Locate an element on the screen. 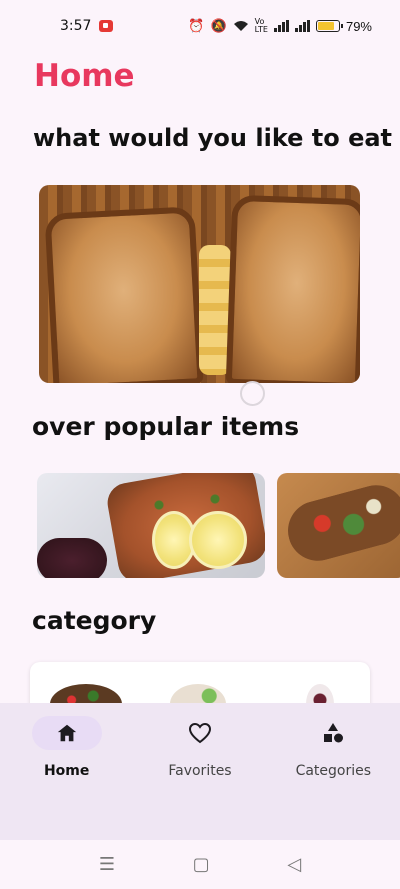 The image size is (400, 889). nav-favorites-pill is located at coordinates (200, 733).